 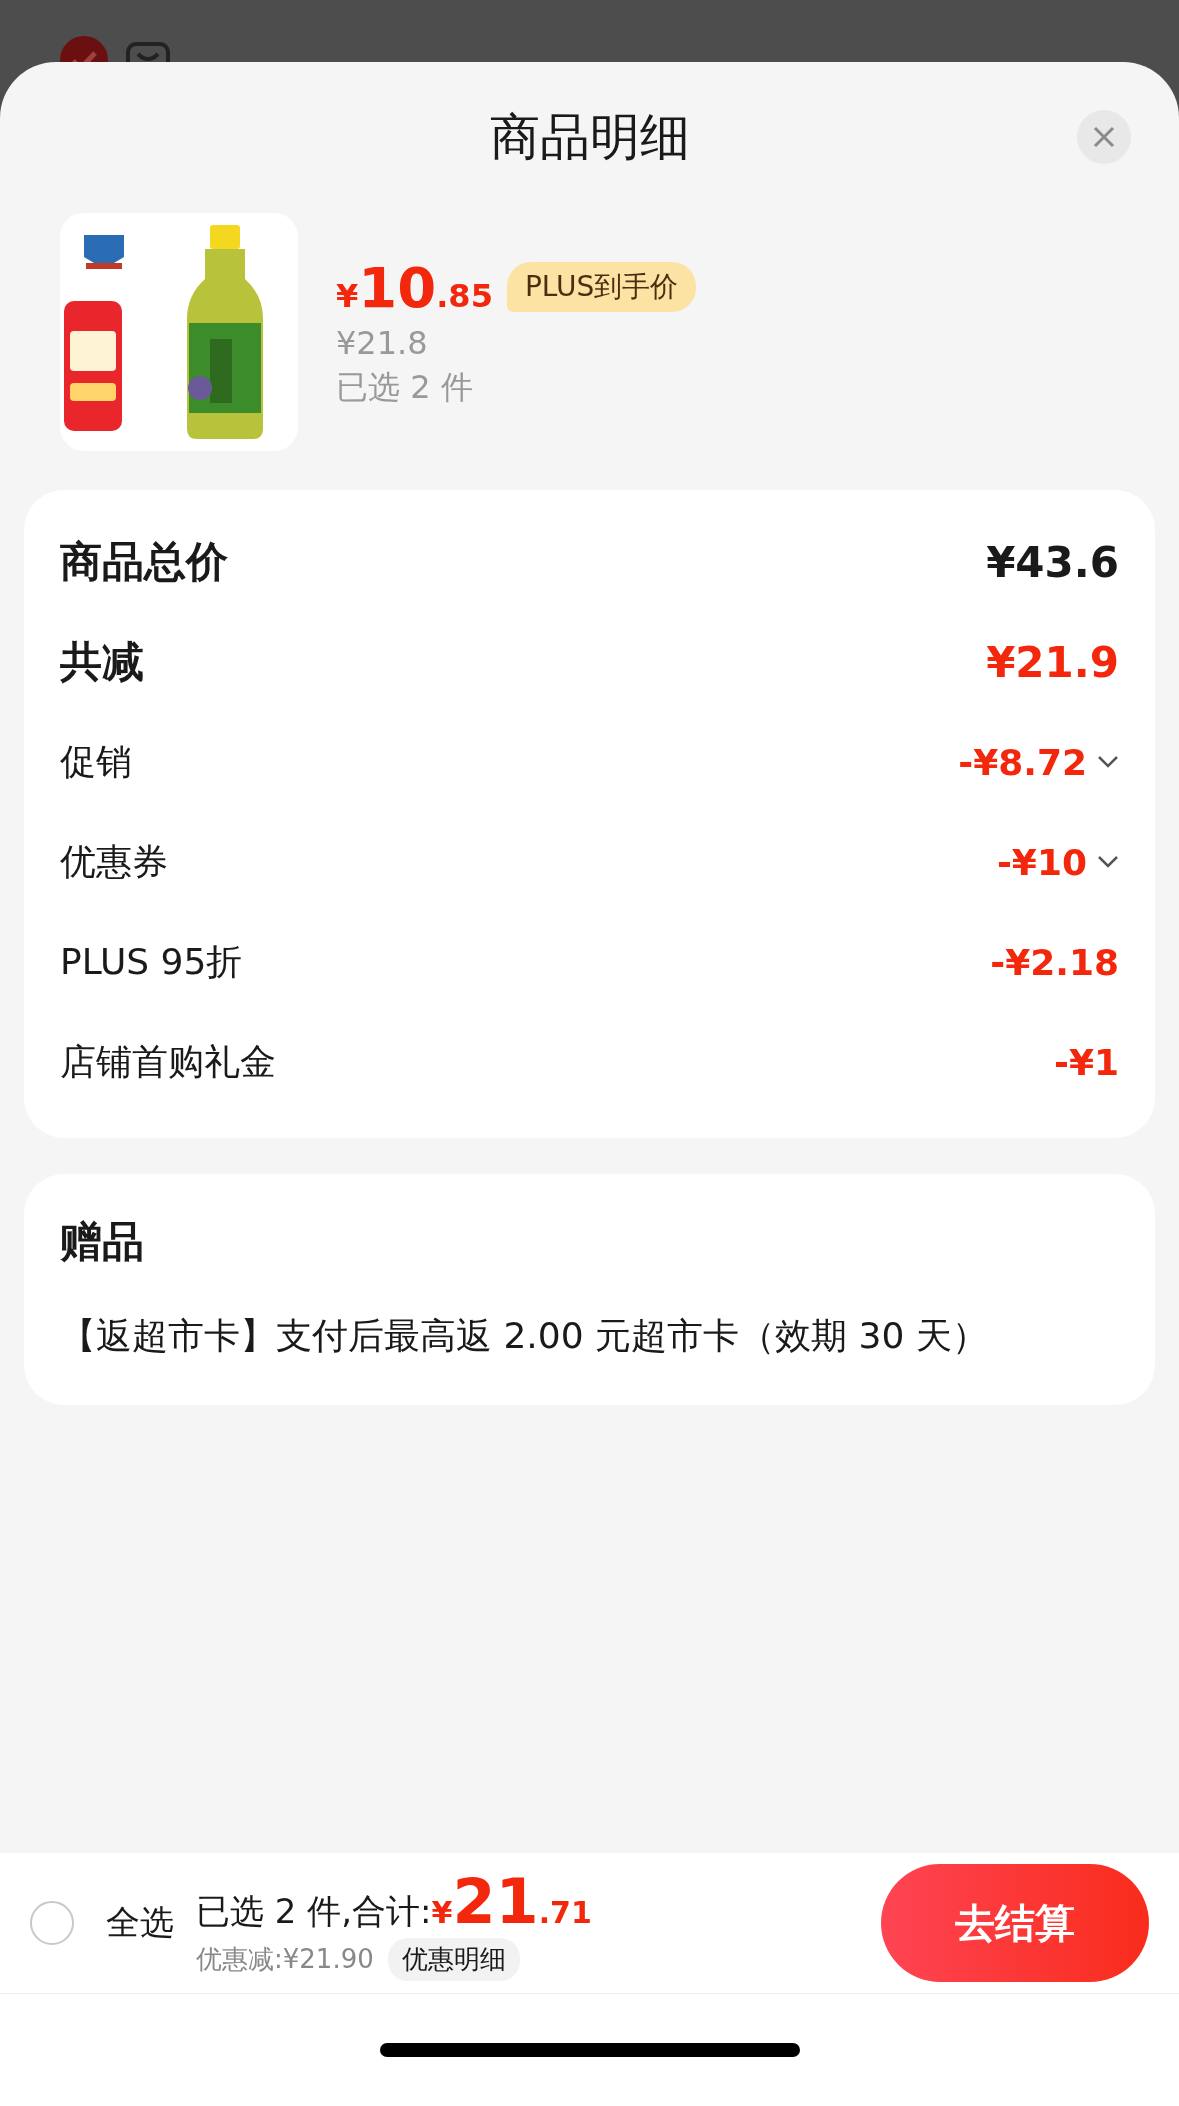 I want to click on summary-amount: -¥8.72, so click(x=1022, y=762).